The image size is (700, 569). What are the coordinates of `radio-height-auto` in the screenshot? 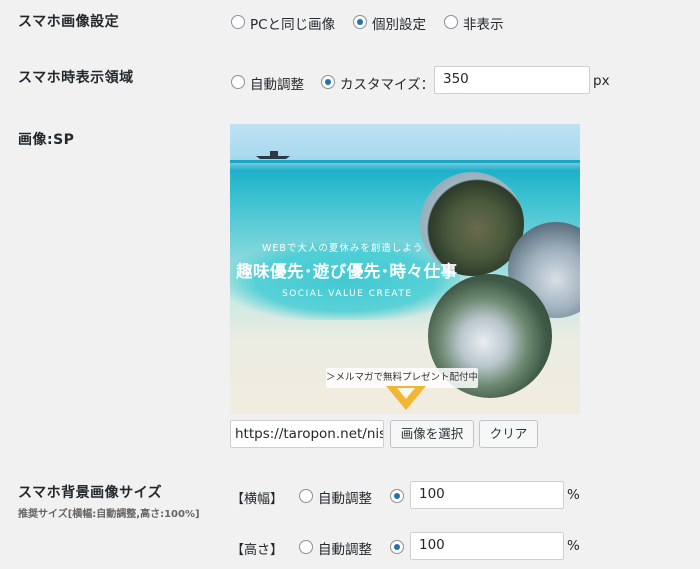 It's located at (306, 547).